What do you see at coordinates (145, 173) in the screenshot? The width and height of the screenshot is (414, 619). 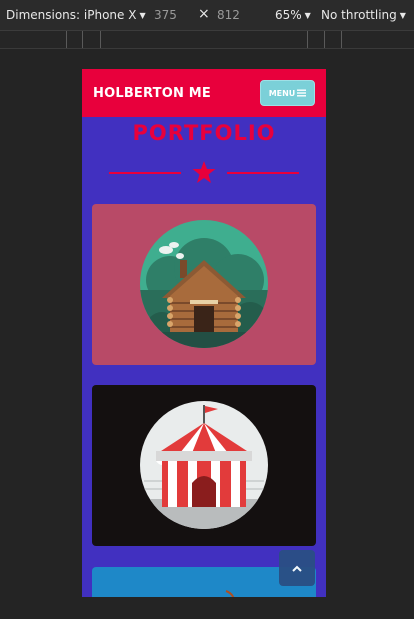 I see `divider-line-left` at bounding box center [145, 173].